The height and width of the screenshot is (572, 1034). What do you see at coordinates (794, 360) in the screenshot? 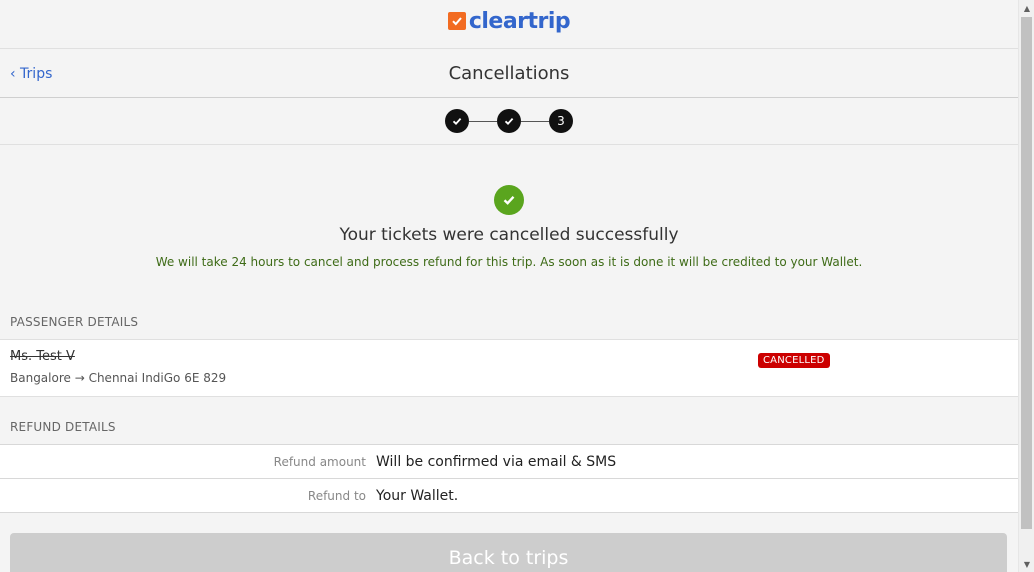
I see `status-badge: CANCELLED` at bounding box center [794, 360].